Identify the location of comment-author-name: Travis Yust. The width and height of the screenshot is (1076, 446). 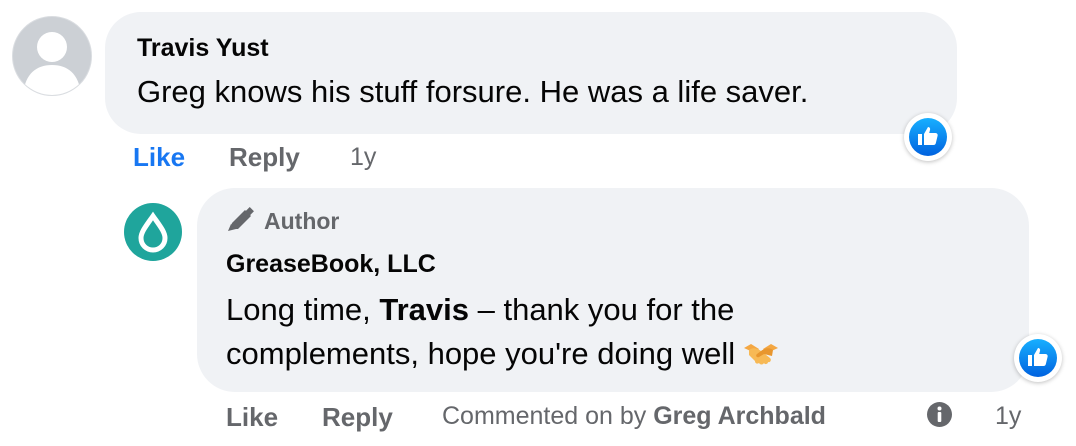
(203, 48).